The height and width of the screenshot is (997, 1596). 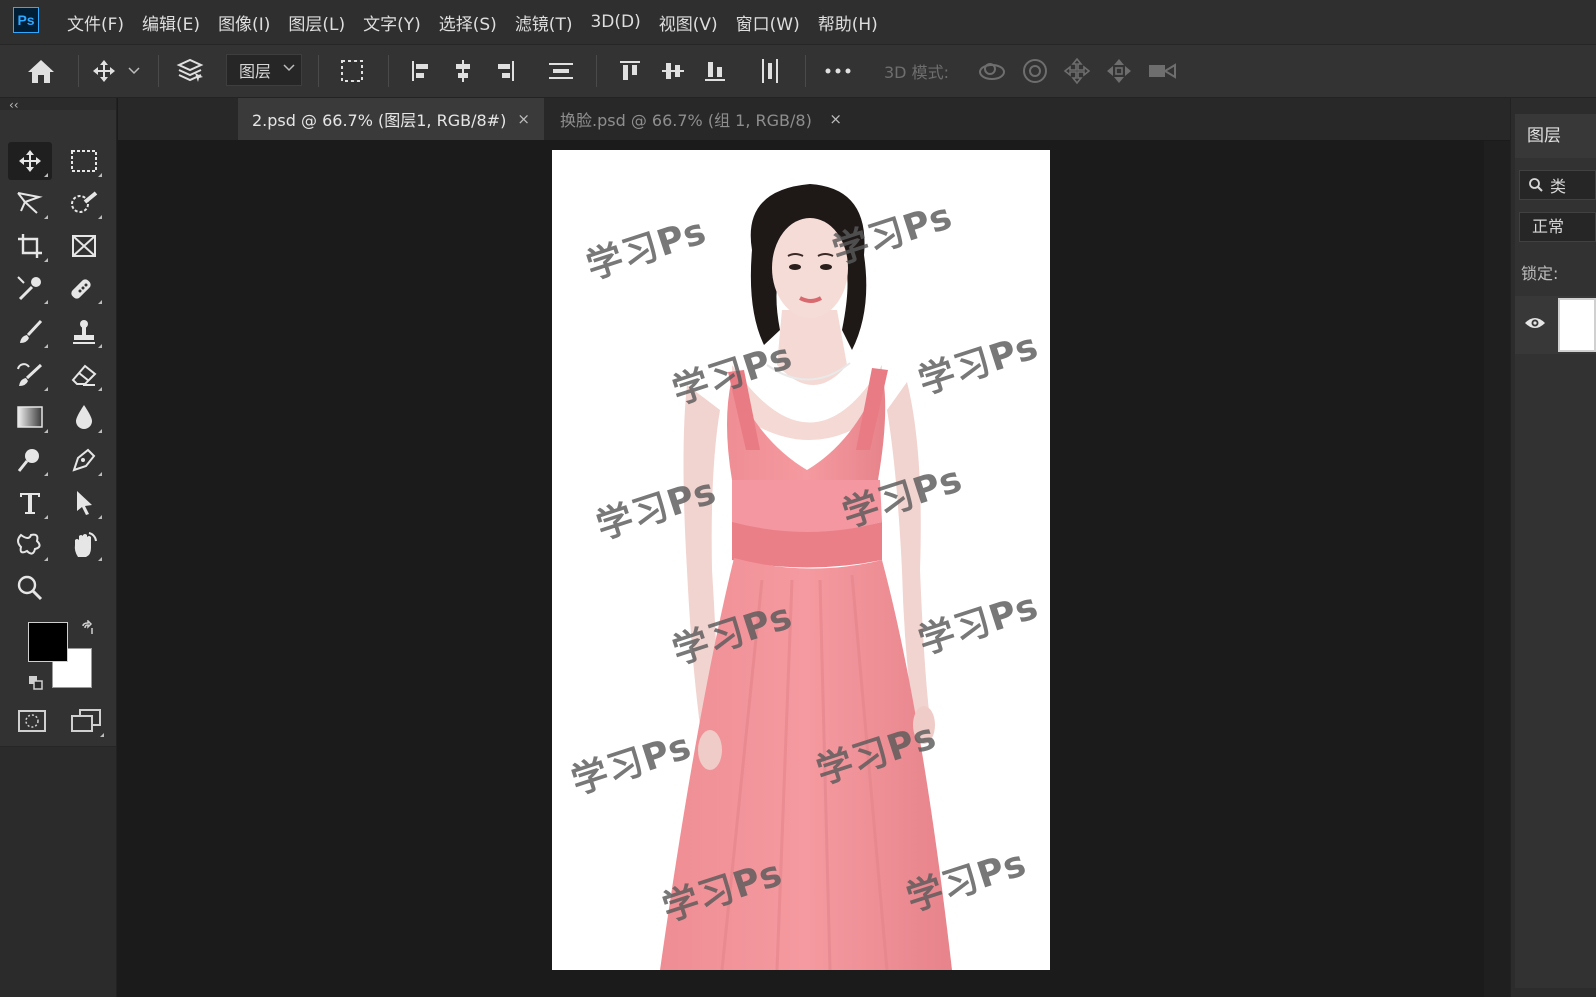 What do you see at coordinates (30, 588) in the screenshot?
I see `zoom-tool-icon` at bounding box center [30, 588].